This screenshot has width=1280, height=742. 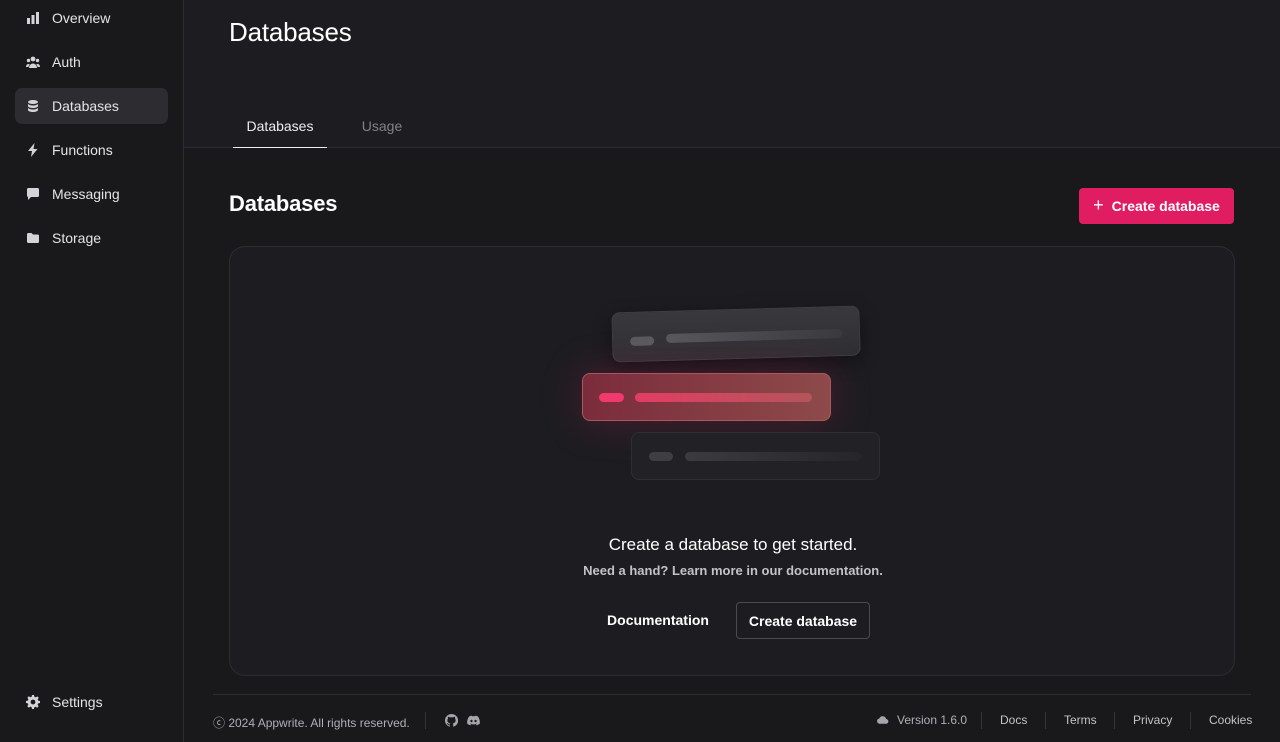 What do you see at coordinates (81, 18) in the screenshot?
I see `sidebar-item-label: Overview` at bounding box center [81, 18].